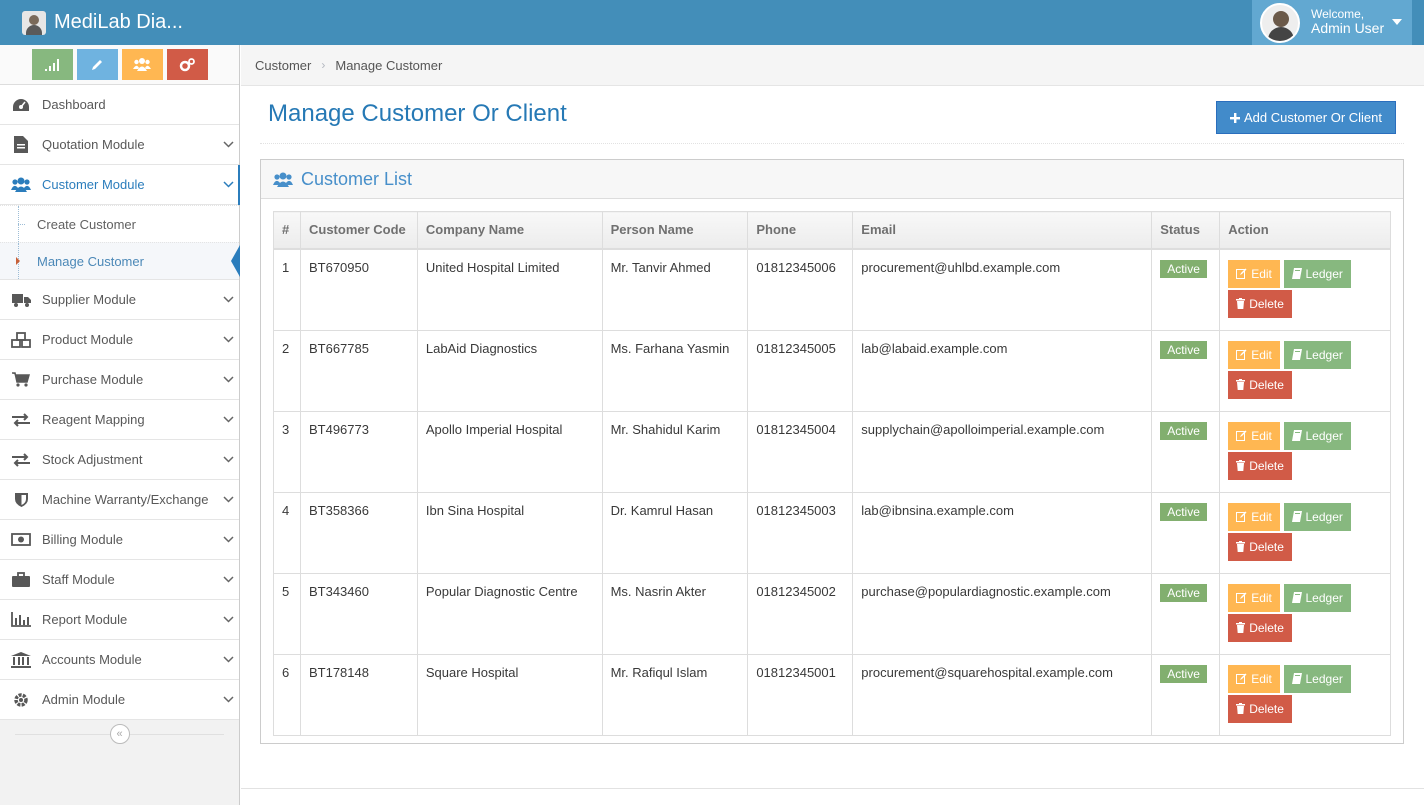  I want to click on sidebar-item-reagent-mapping: Reagent Mapping, so click(119, 420).